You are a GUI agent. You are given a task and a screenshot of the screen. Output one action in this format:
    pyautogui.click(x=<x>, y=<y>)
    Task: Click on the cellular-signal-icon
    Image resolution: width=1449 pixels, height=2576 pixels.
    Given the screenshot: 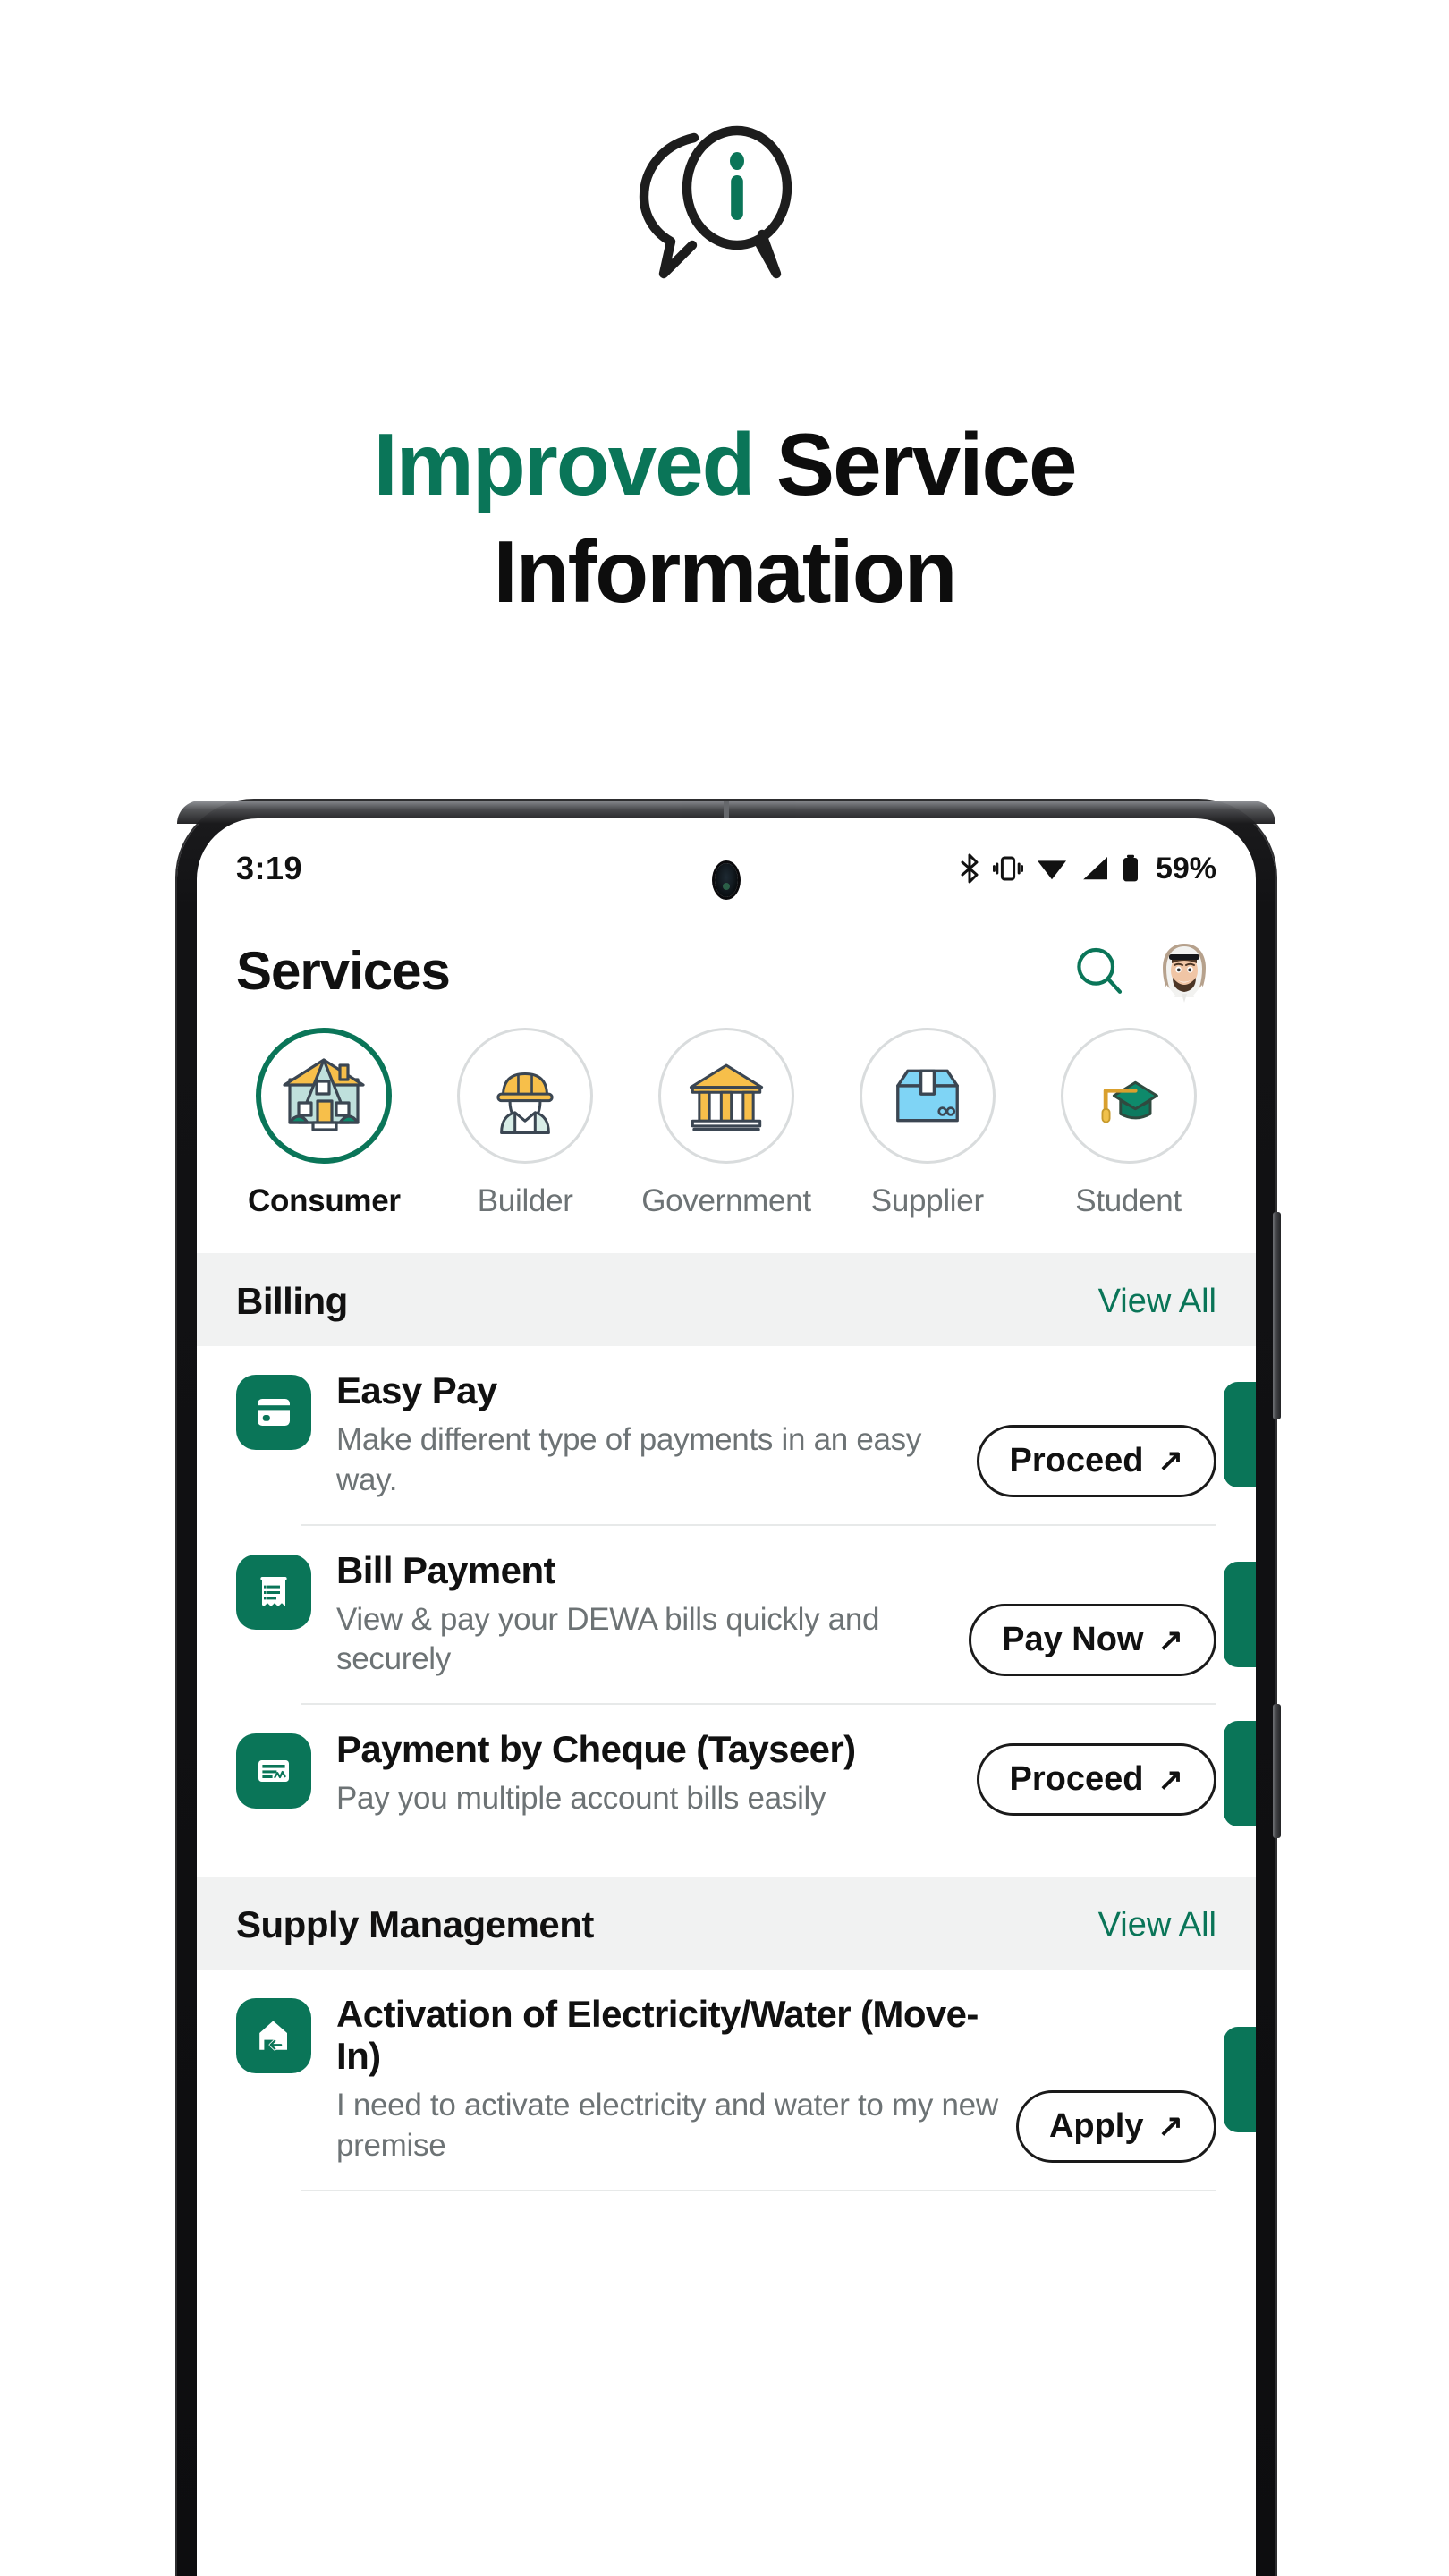 What is the action you would take?
    pyautogui.click(x=1095, y=868)
    